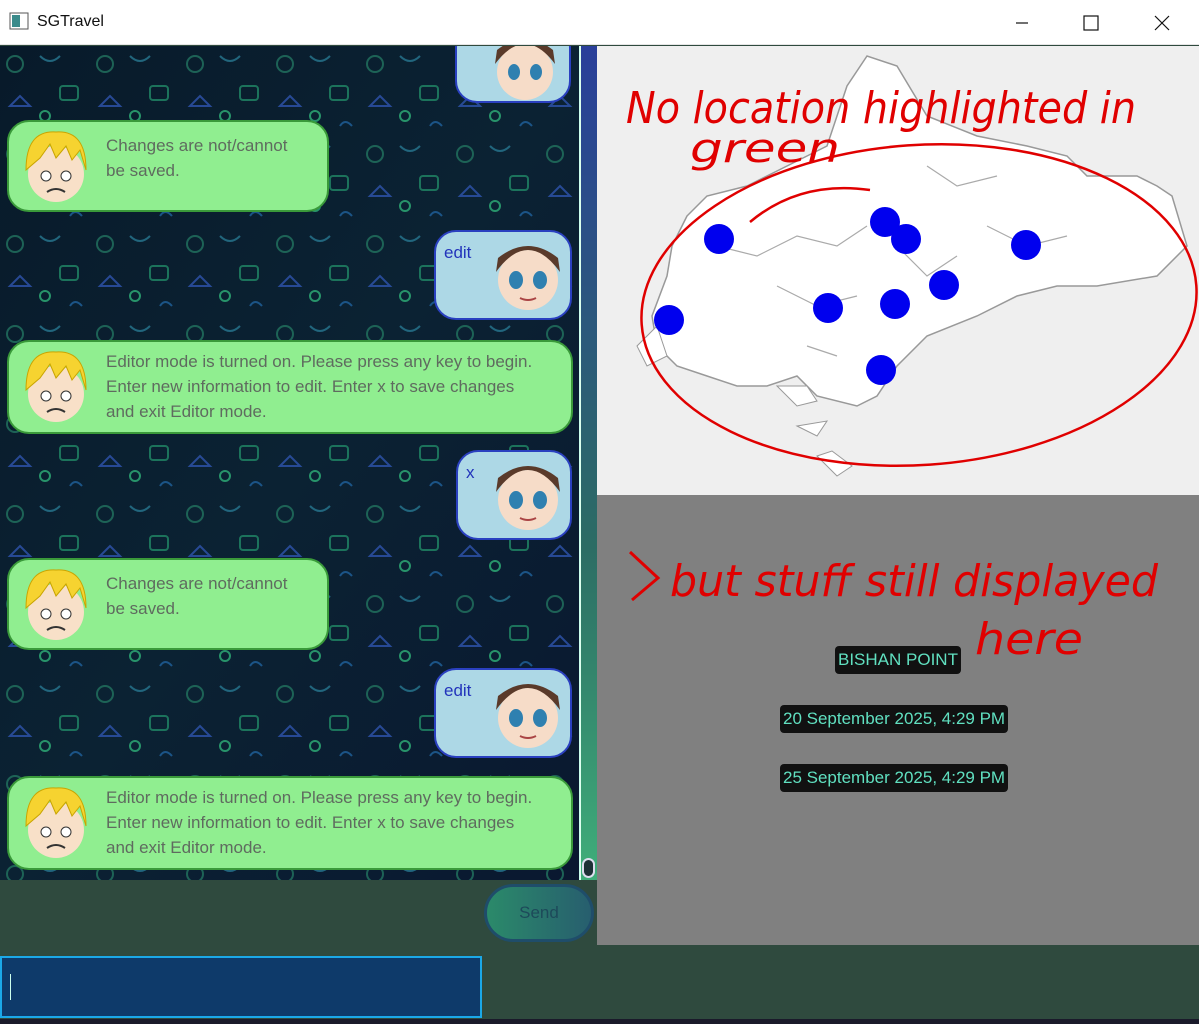 This screenshot has width=1199, height=1024. I want to click on minimize-icon, so click(1022, 23).